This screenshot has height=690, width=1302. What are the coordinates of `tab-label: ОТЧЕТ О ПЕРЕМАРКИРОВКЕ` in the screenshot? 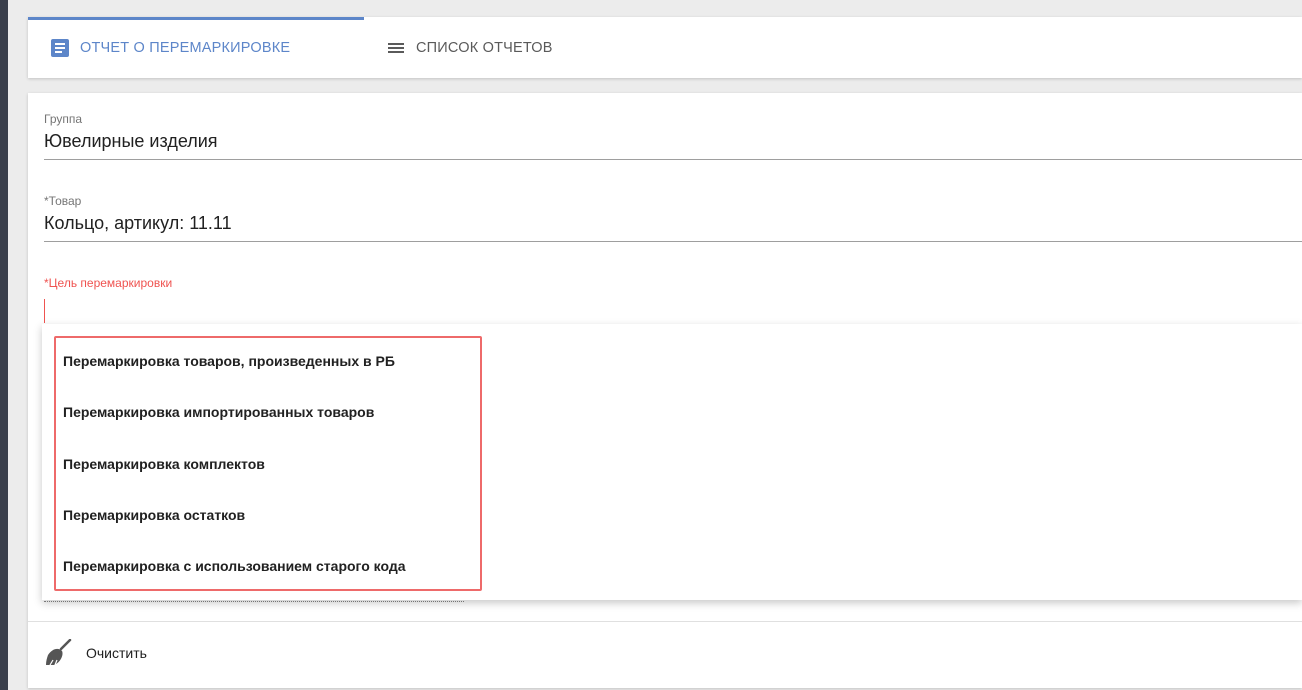 It's located at (185, 47).